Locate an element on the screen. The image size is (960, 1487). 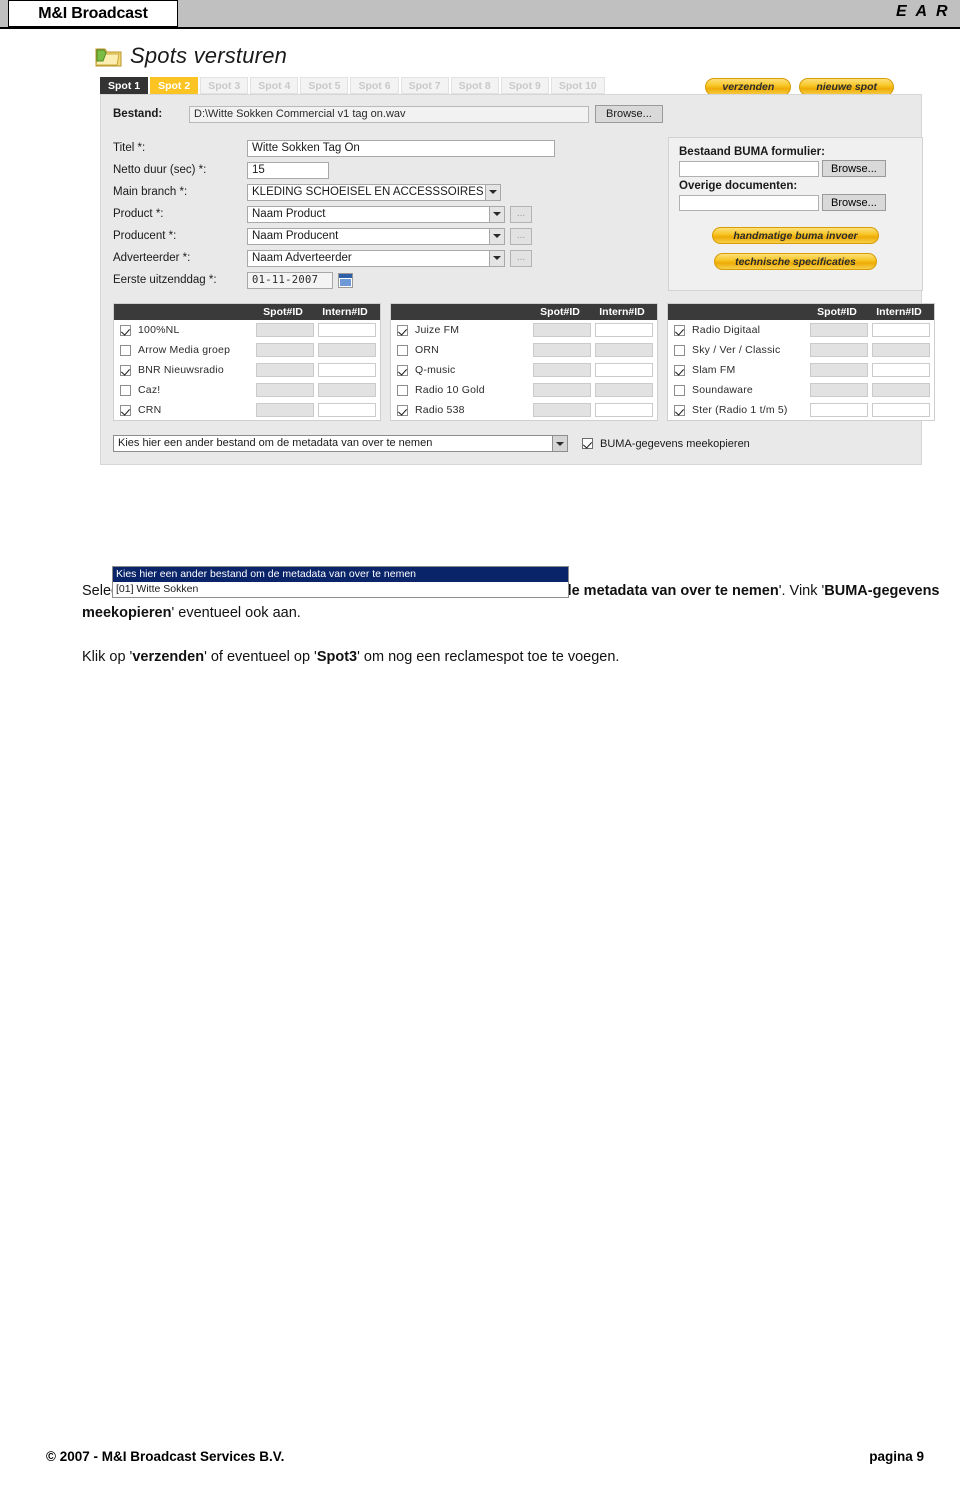
producent-select: Naam Producent is located at coordinates (376, 236).